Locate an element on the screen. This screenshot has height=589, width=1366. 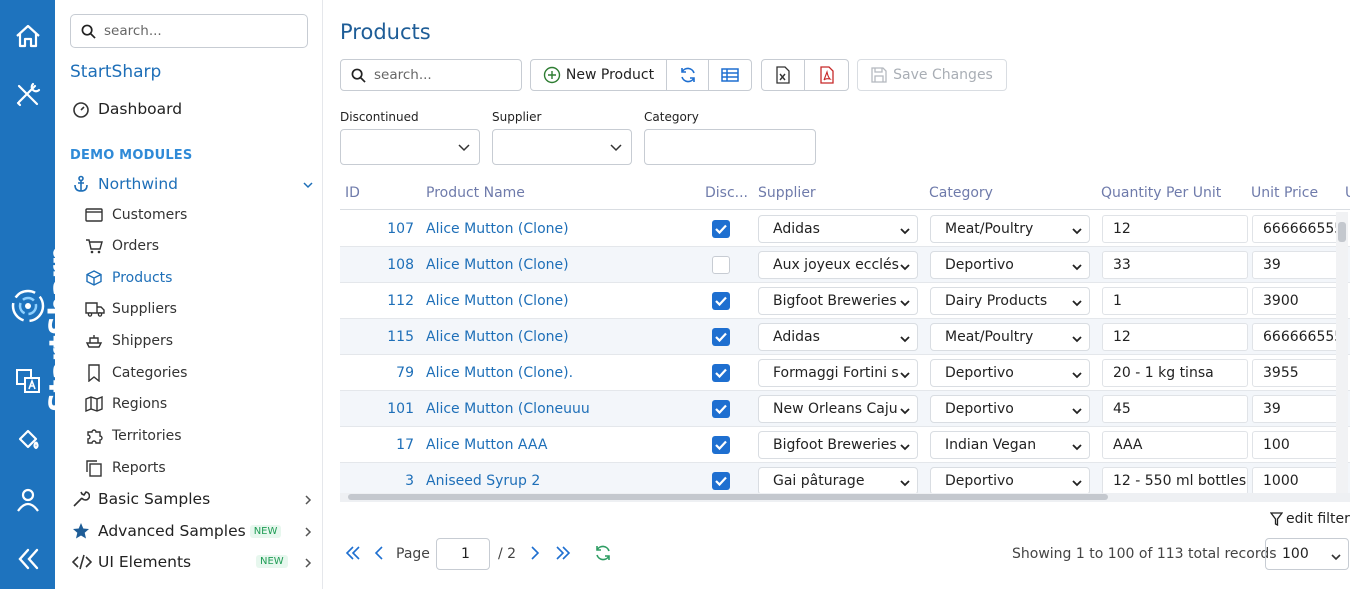
unit-price-input: 3900 is located at coordinates (1299, 301).